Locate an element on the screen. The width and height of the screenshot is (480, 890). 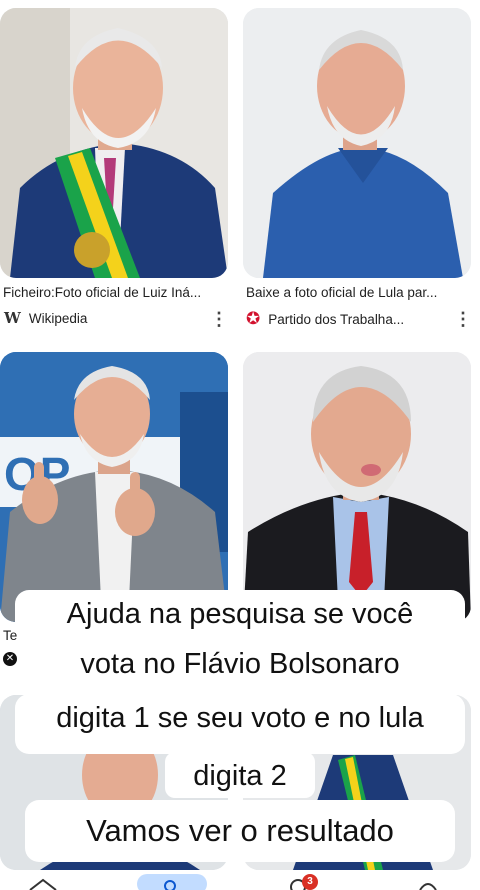
caption-line-3: digita 1 se seu voto e no lula is located at coordinates (240, 724).